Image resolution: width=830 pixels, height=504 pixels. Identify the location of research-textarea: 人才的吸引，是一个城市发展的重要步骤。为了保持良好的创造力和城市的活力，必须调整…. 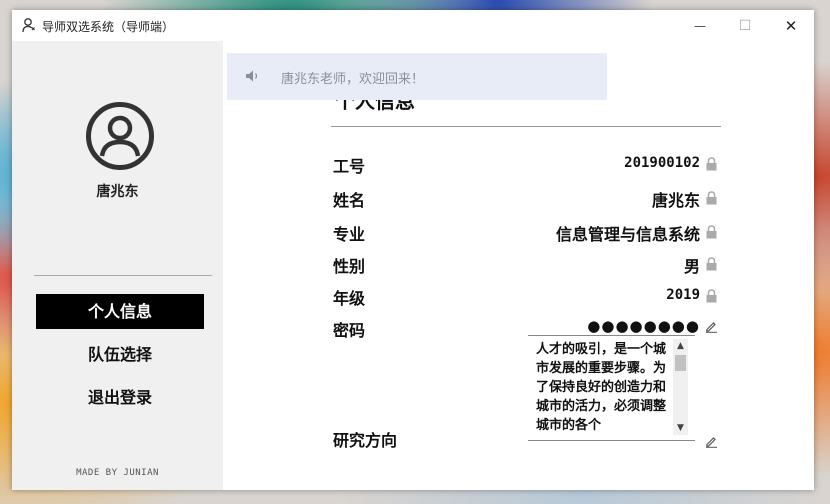
(611, 388).